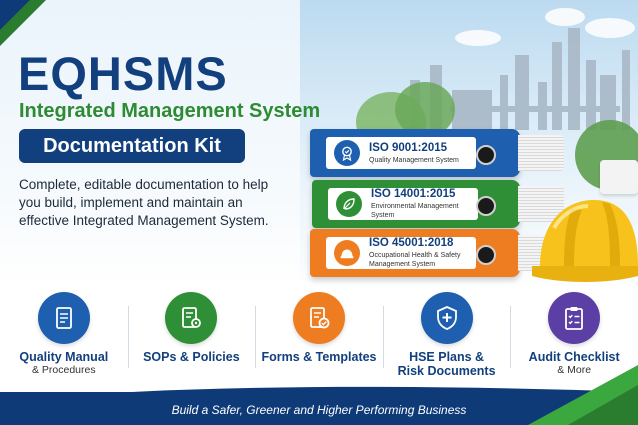 This screenshot has height=425, width=638. Describe the element at coordinates (541, 153) in the screenshot. I see `binder-pages` at that location.